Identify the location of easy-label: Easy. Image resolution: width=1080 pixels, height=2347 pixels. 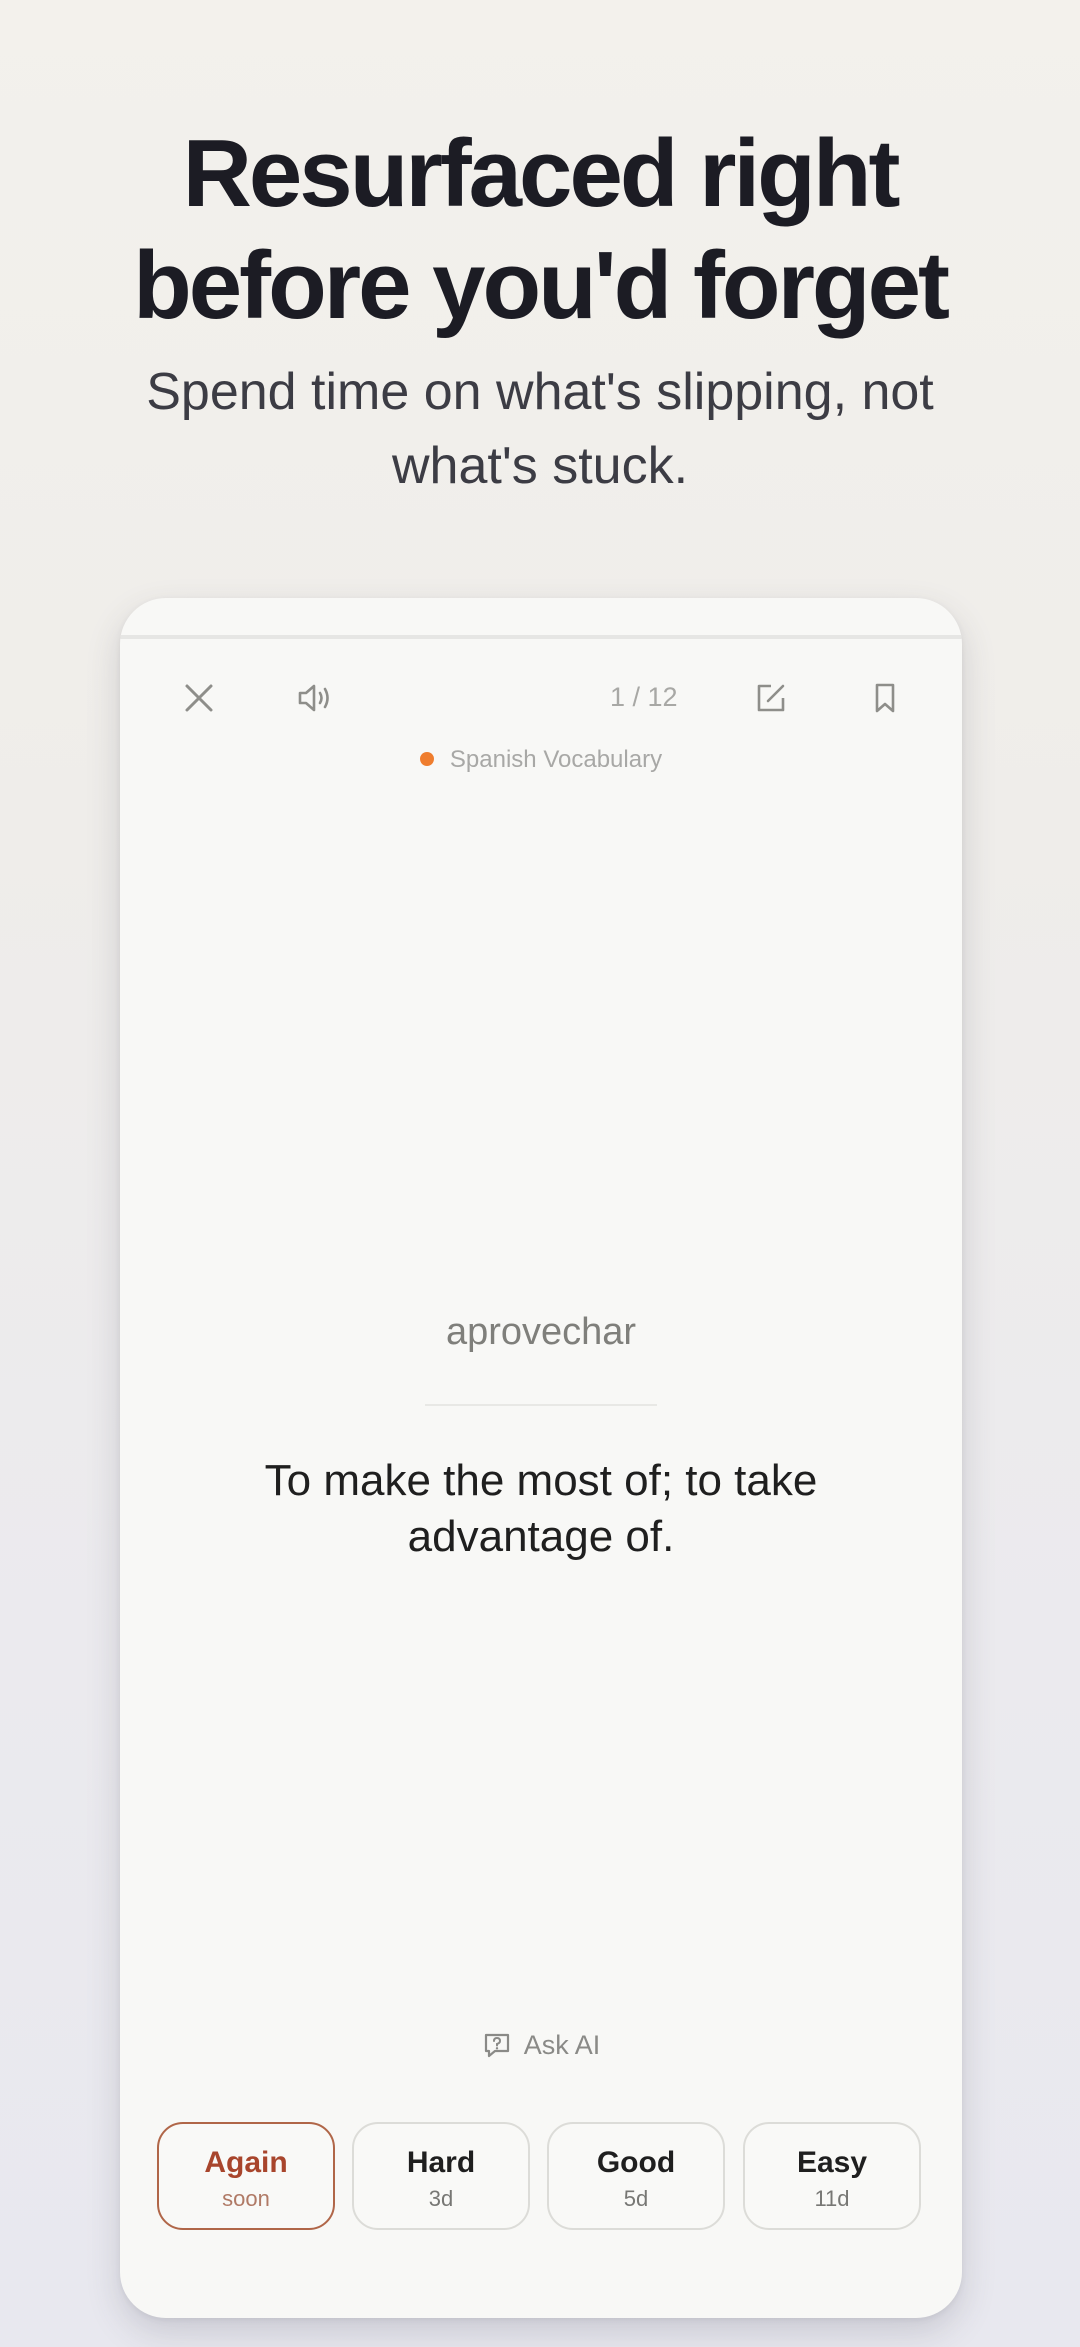
(832, 2162).